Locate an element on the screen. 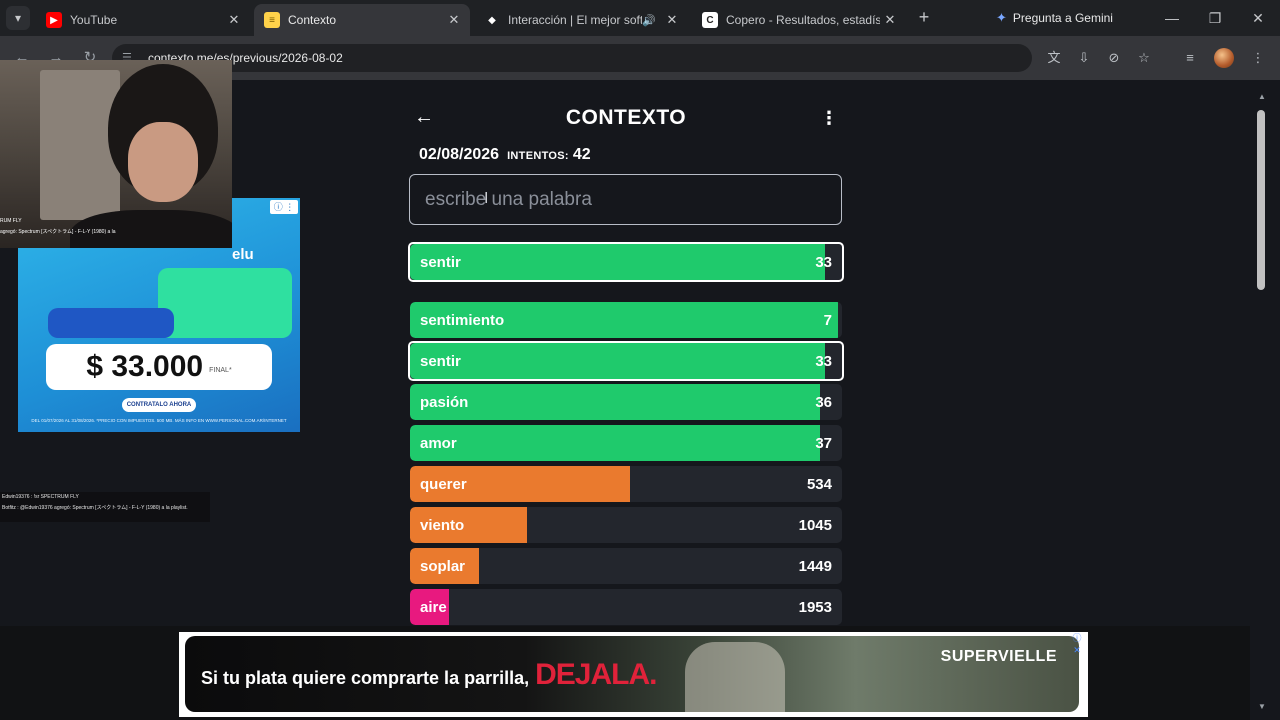 This screenshot has width=1280, height=720. ad-price: $ 33.000 is located at coordinates (145, 366).